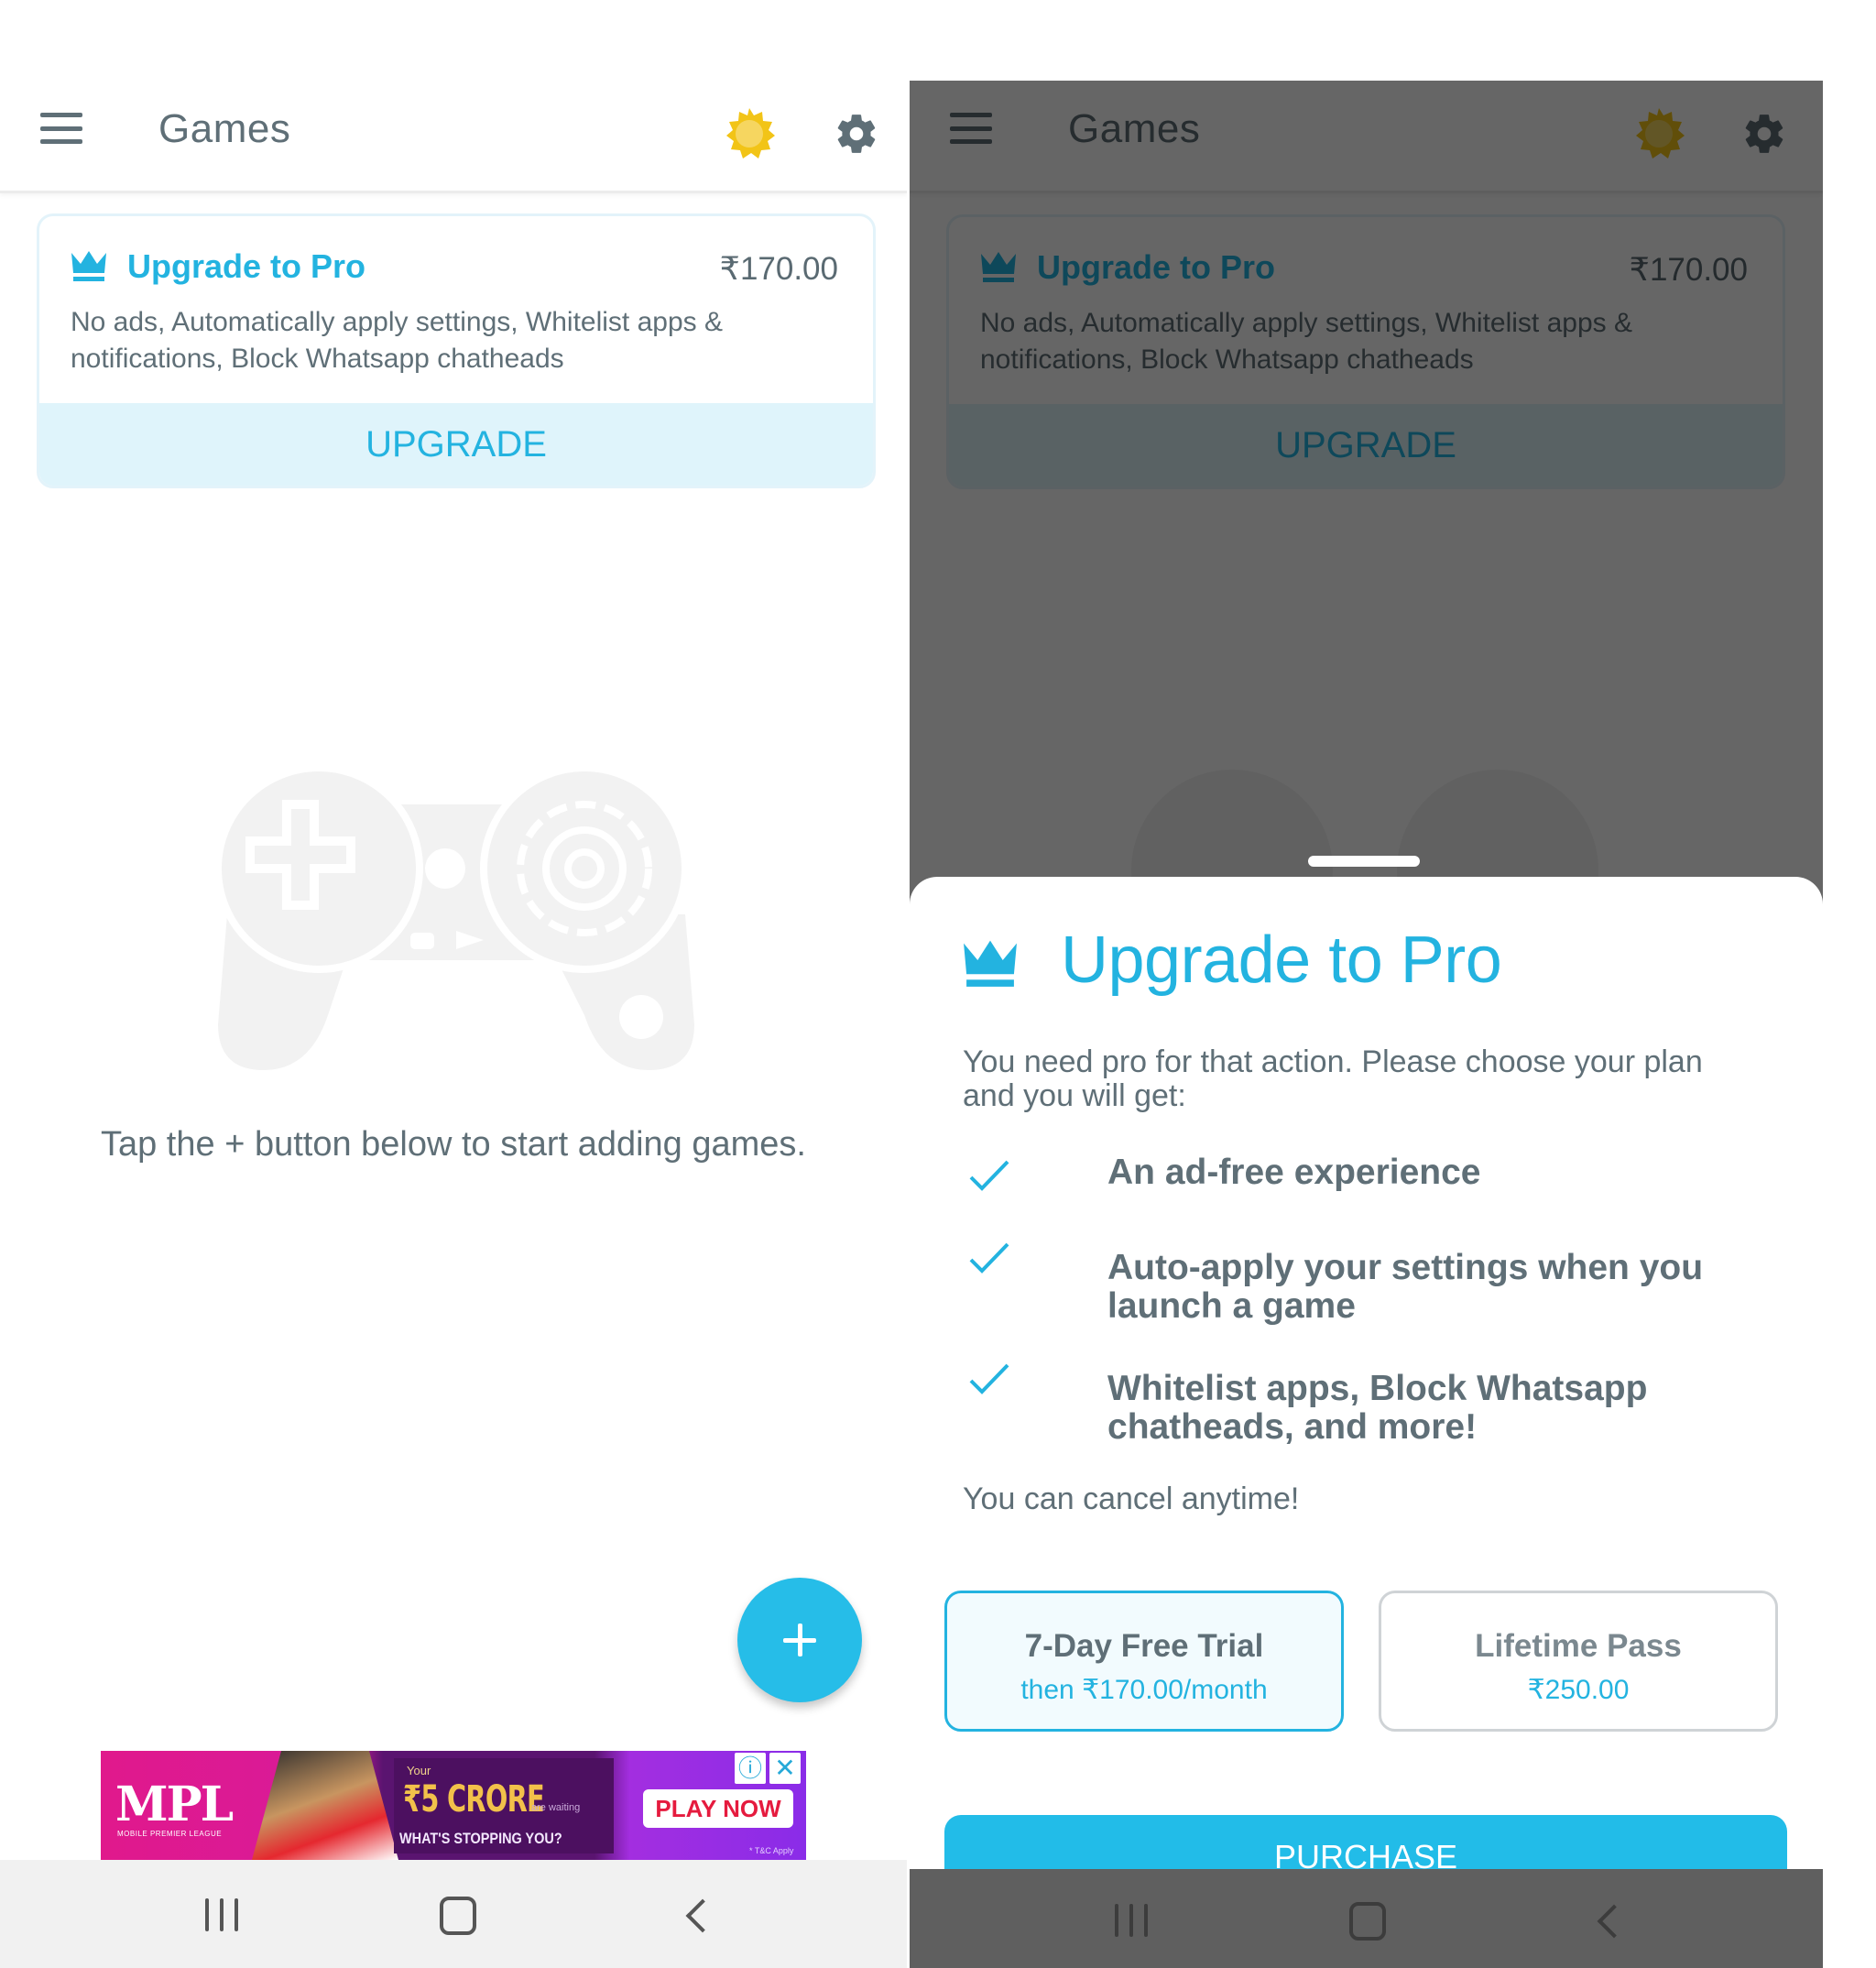  I want to click on ad-info-icon: ⓘ, so click(750, 1769).